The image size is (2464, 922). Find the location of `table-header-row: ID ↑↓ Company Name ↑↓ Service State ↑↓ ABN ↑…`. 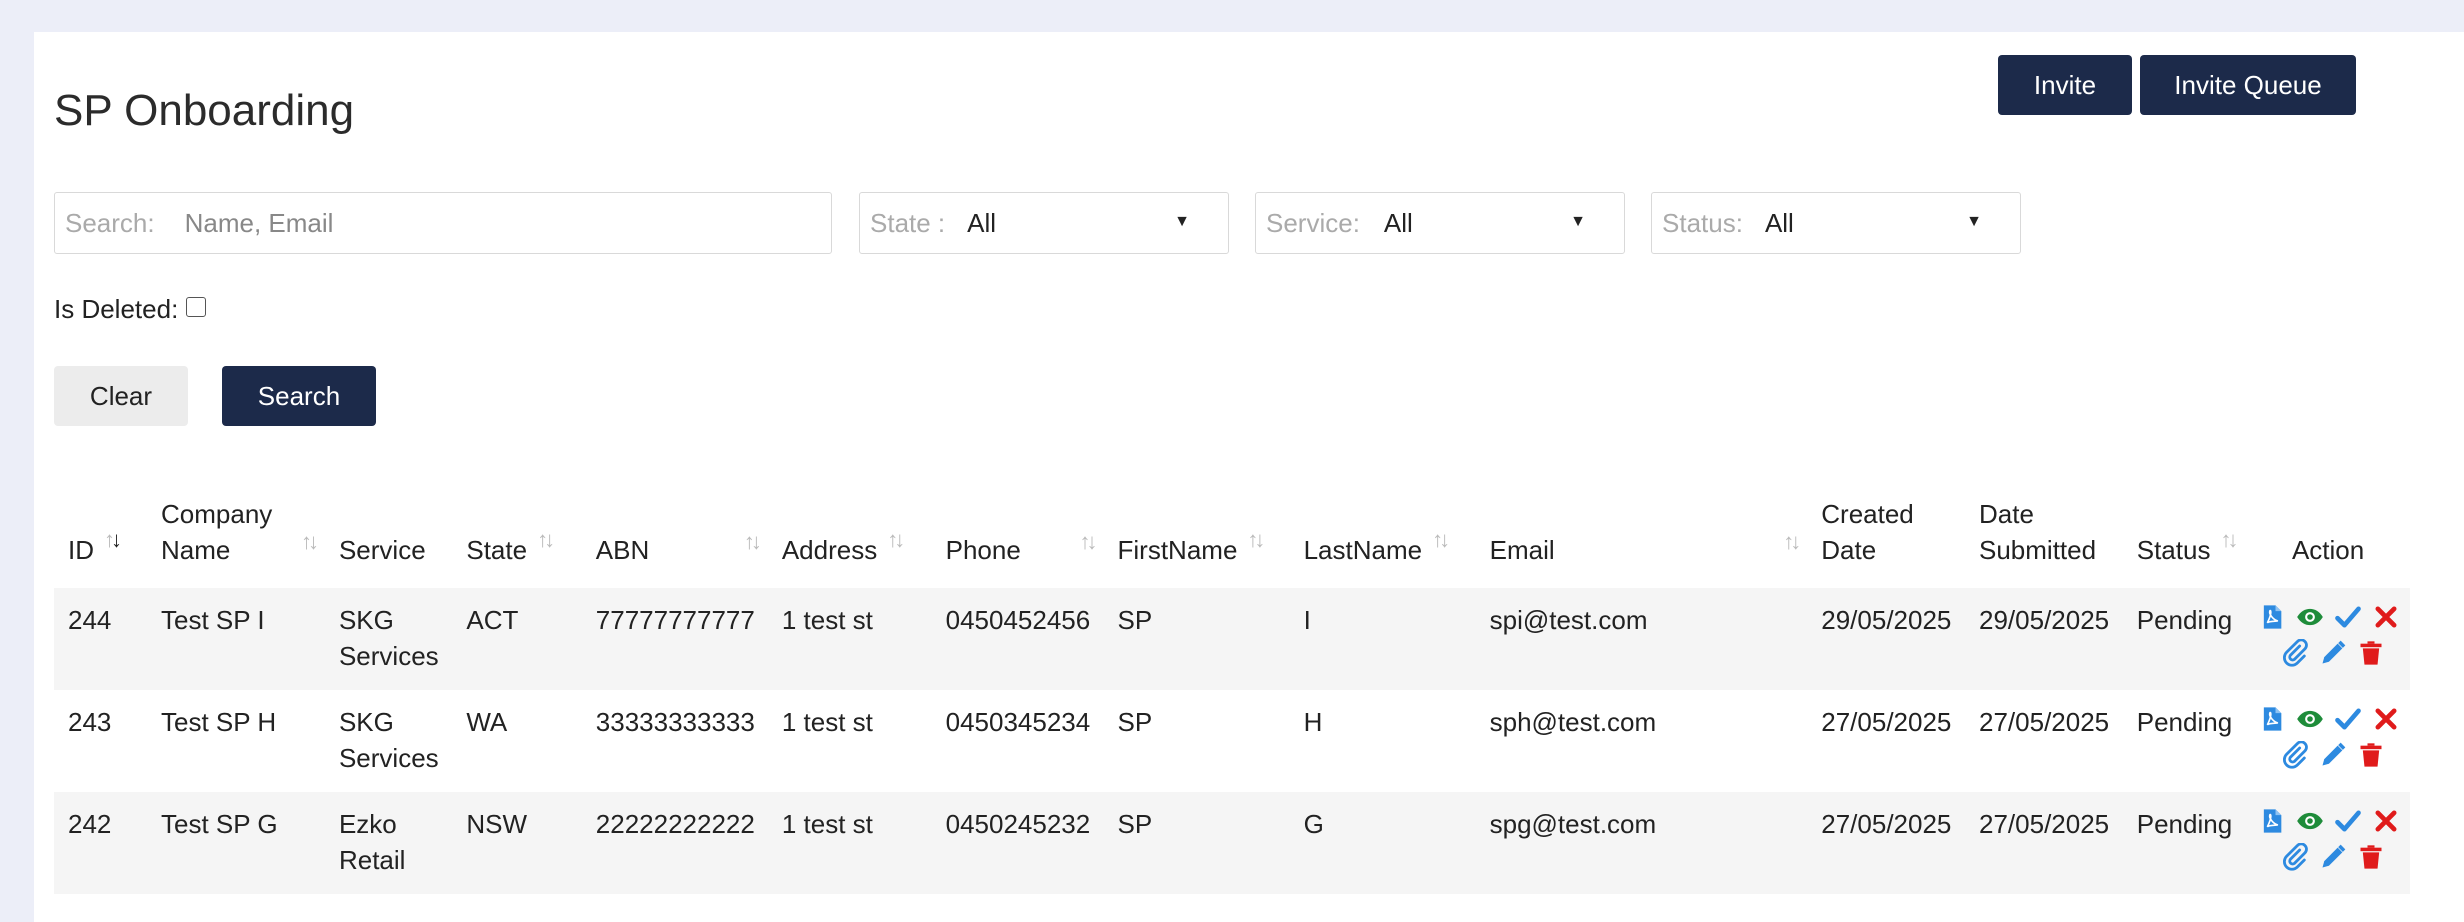

table-header-row: ID ↑↓ Company Name ↑↓ Service State ↑↓ ABN ↑… is located at coordinates (1232, 534).